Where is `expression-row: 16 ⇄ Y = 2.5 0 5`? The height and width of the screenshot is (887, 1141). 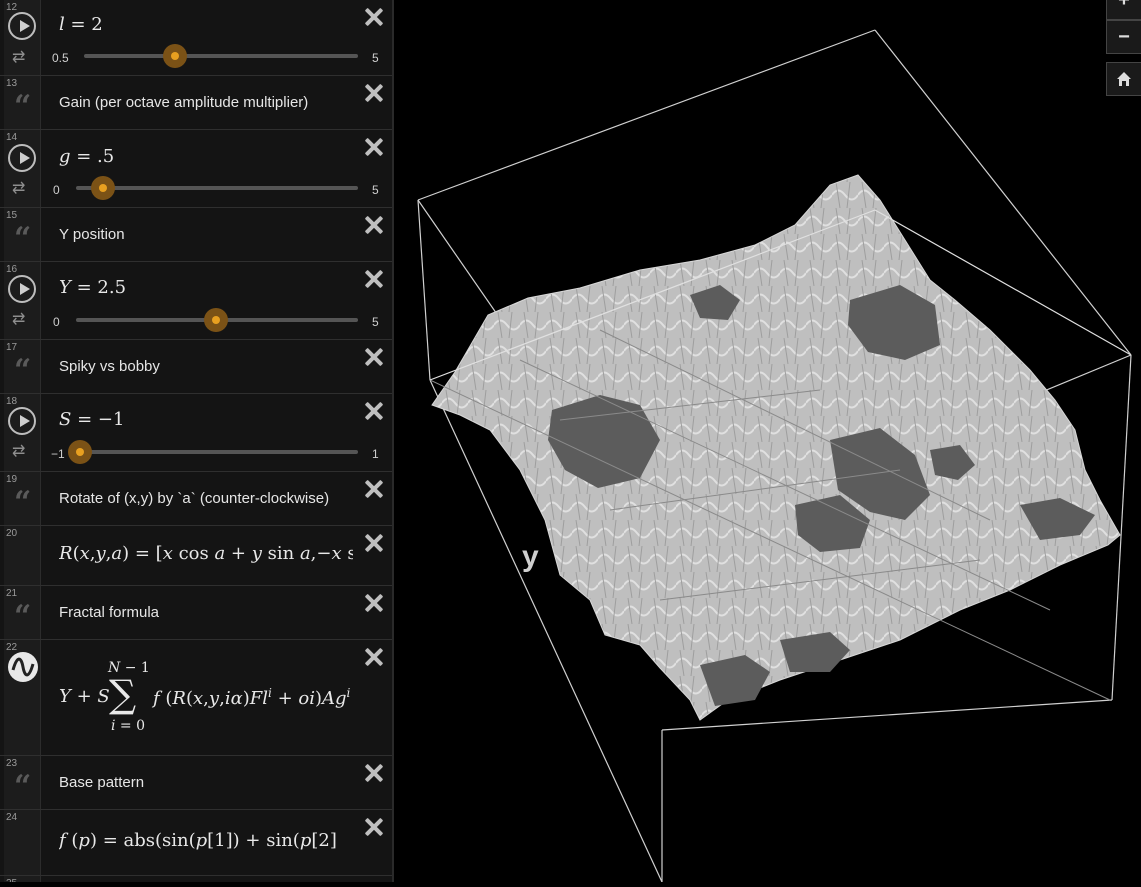 expression-row: 16 ⇄ Y = 2.5 0 5 is located at coordinates (196, 301).